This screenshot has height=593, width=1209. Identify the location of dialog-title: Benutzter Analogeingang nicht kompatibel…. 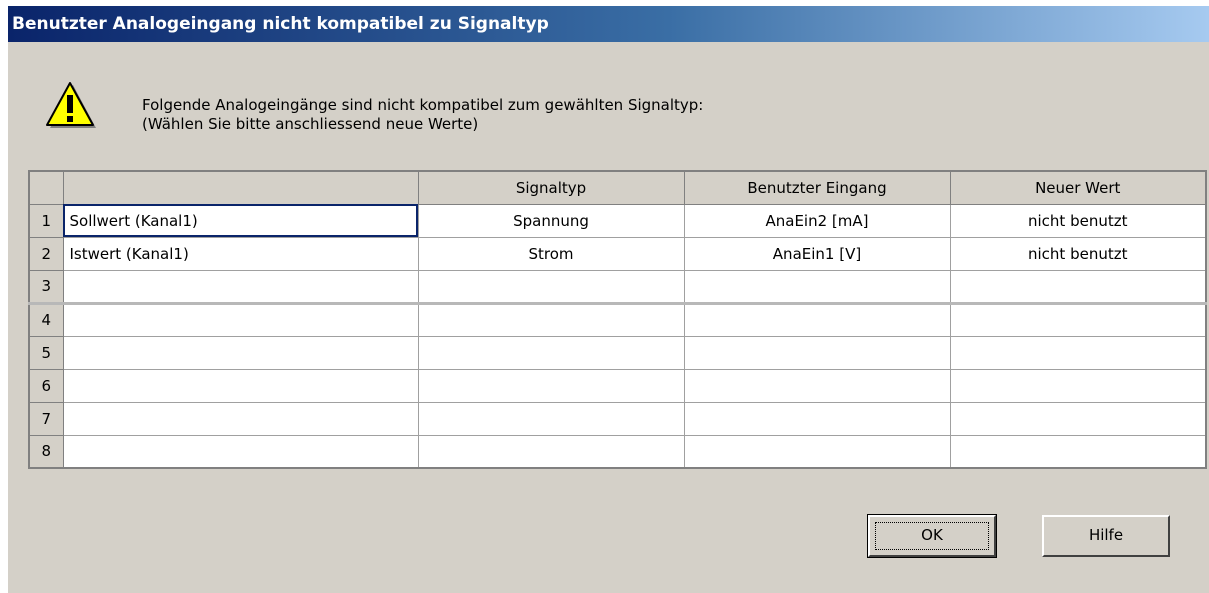
(608, 24).